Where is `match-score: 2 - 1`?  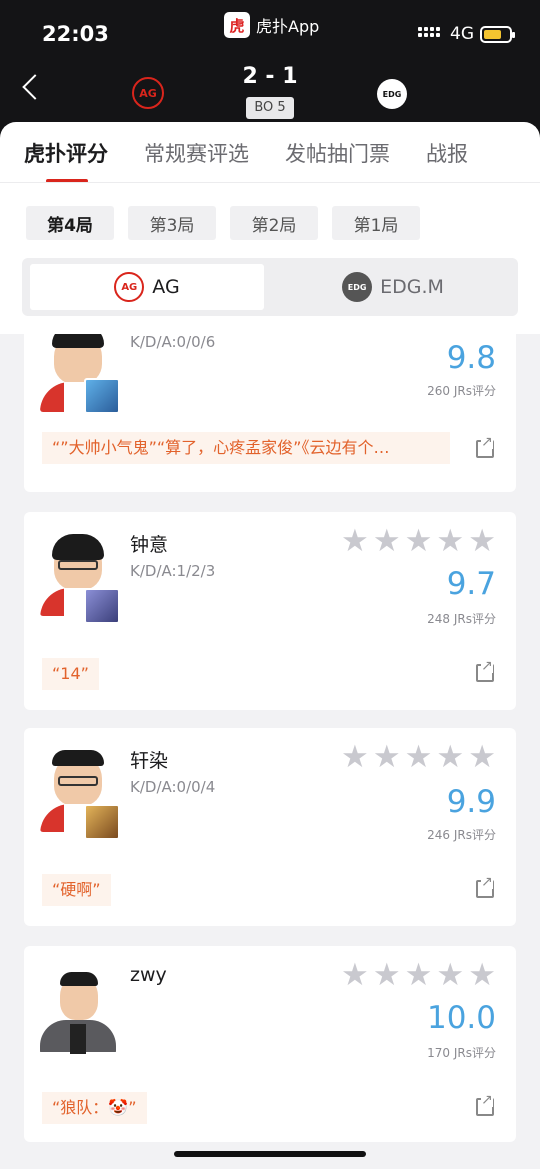 match-score: 2 - 1 is located at coordinates (270, 76).